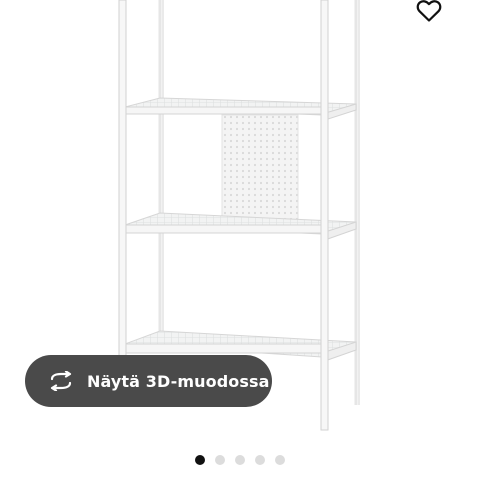  I want to click on heart-icon, so click(429, 11).